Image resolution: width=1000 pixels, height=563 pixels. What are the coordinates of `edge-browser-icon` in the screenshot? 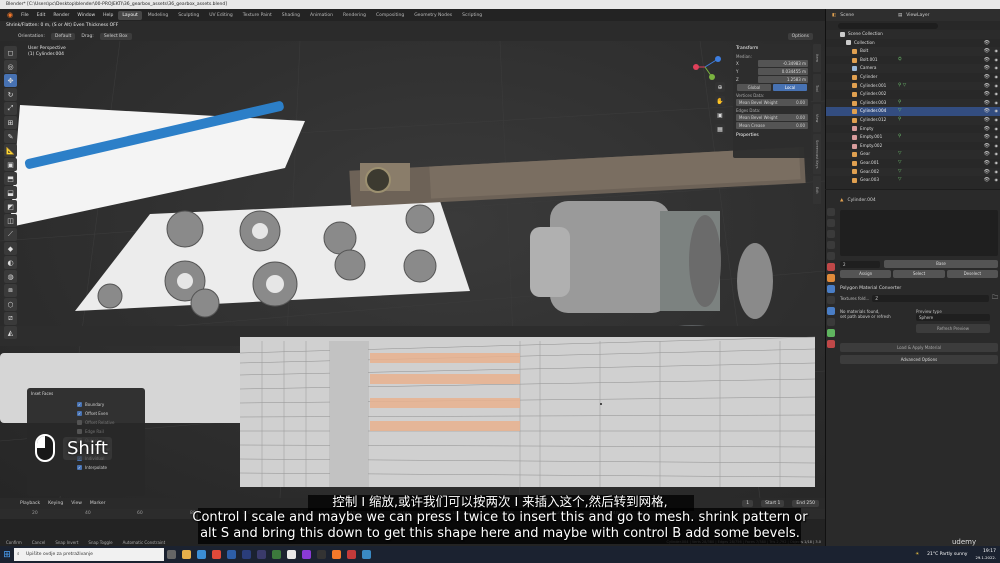 It's located at (201, 554).